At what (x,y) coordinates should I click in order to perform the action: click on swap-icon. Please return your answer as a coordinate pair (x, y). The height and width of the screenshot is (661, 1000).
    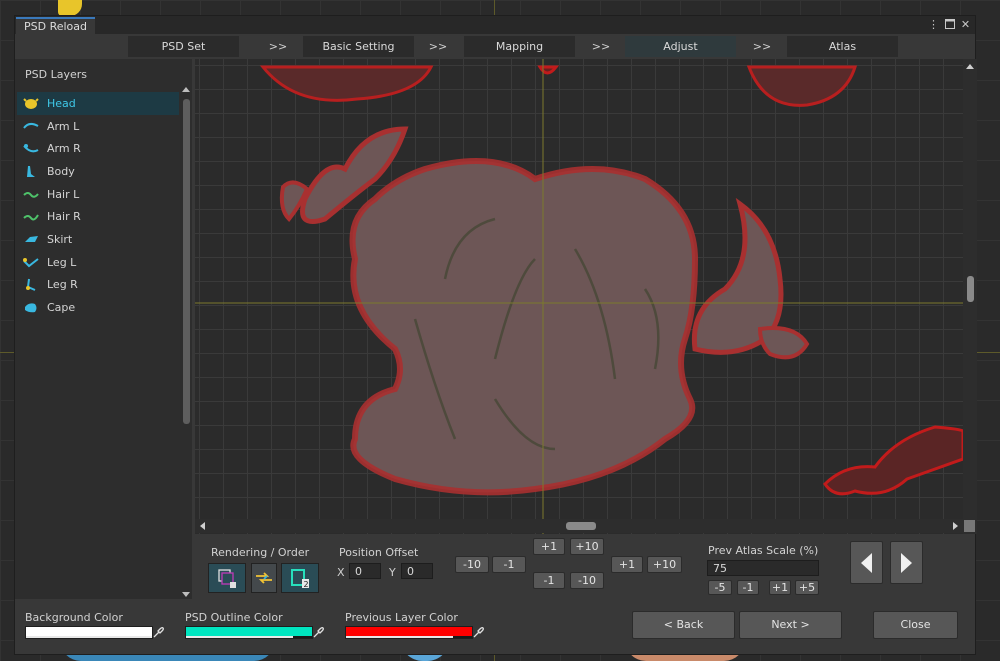
    Looking at the image, I should click on (264, 578).